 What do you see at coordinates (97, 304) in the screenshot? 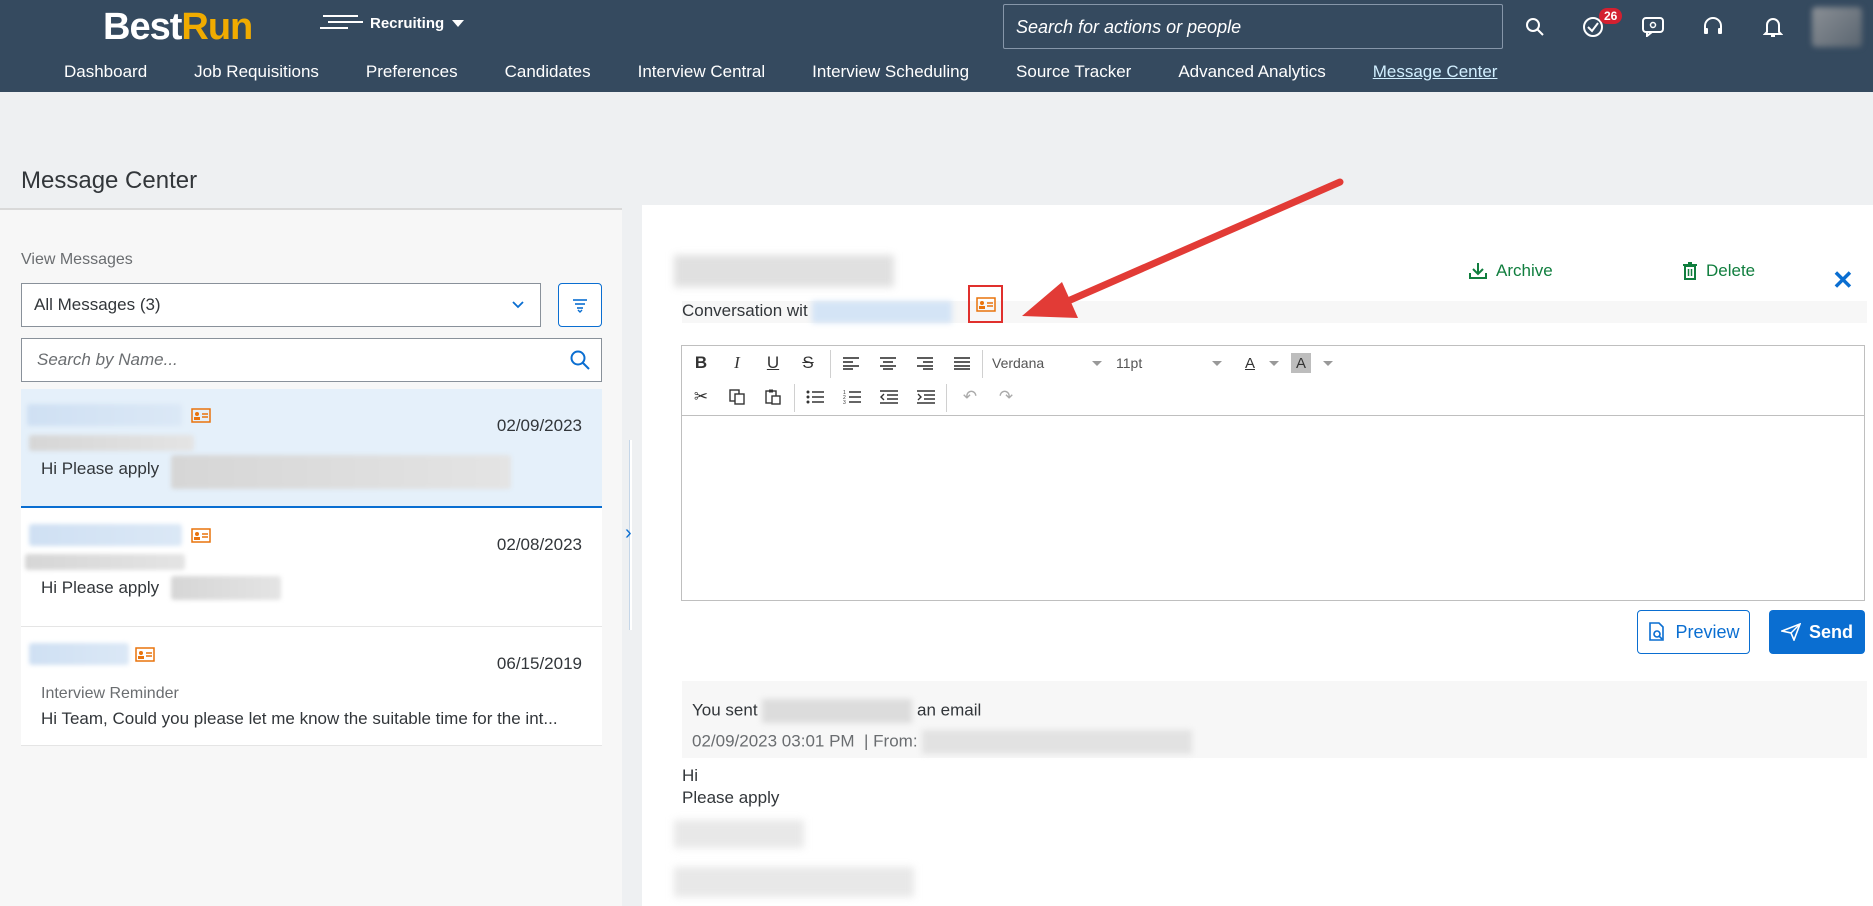
I see `select-value: All Messages (3)` at bounding box center [97, 304].